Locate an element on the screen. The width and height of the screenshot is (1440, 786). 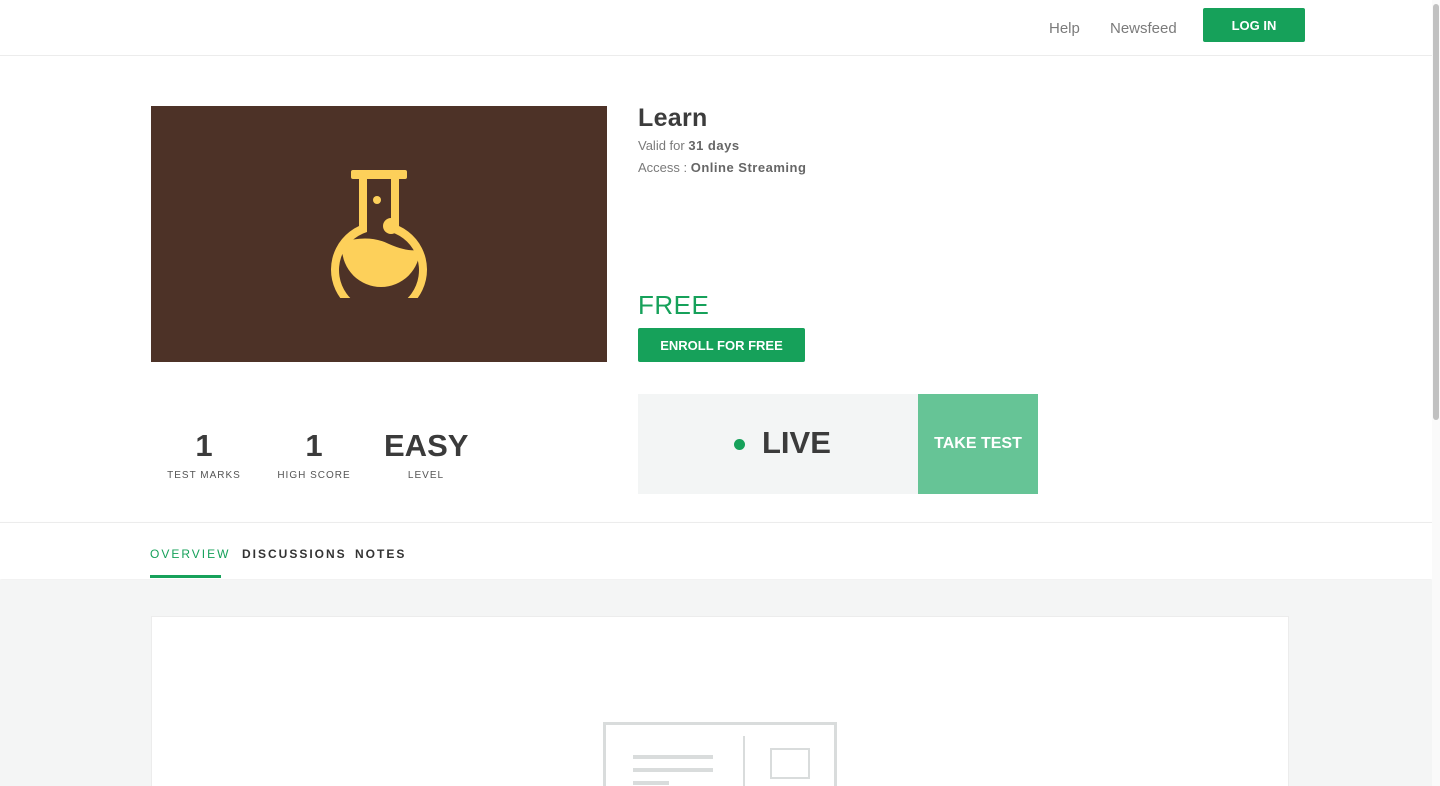
enroll-button: ENROLL FOR FREE is located at coordinates (721, 345).